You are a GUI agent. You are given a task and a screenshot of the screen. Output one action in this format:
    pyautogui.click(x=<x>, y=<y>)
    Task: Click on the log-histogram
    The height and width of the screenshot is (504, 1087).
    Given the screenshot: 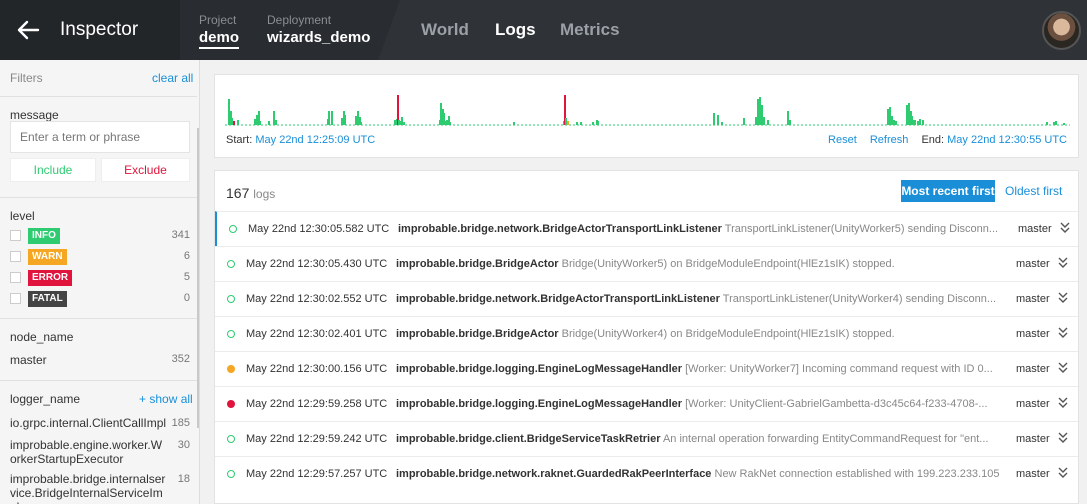 What is the action you would take?
    pyautogui.click(x=647, y=106)
    